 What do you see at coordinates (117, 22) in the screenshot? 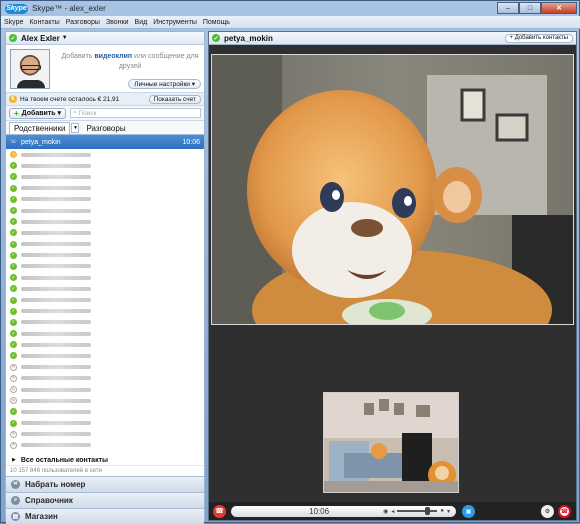
I see `menu-calls: Звонки` at bounding box center [117, 22].